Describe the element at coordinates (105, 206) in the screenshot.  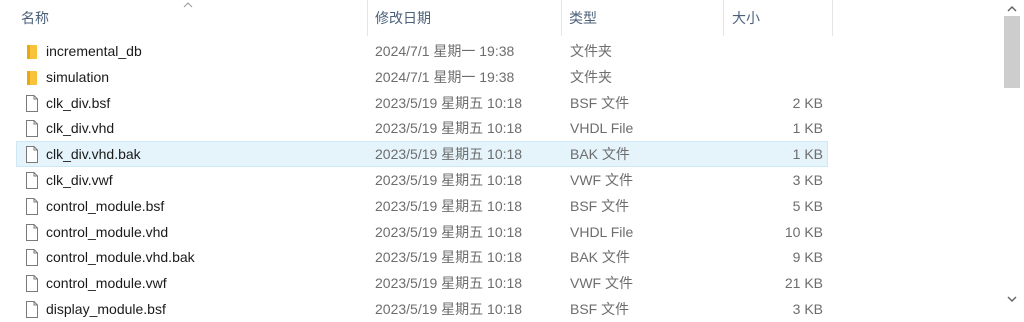
I see `file-name: control_module.bsf` at that location.